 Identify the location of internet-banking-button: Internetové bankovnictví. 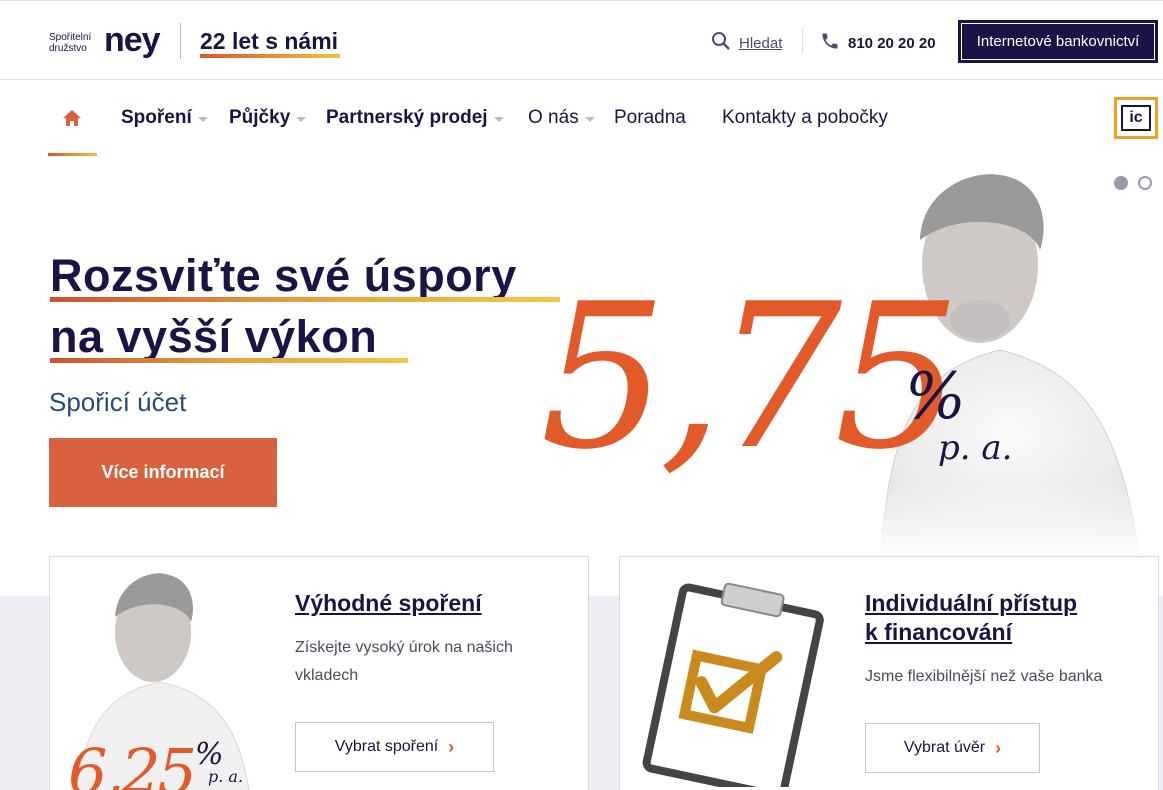
(1058, 41).